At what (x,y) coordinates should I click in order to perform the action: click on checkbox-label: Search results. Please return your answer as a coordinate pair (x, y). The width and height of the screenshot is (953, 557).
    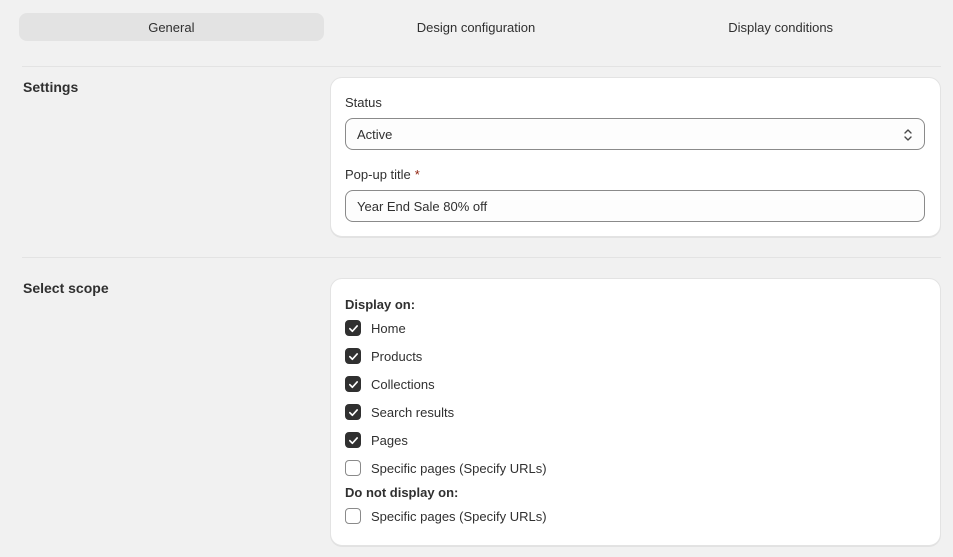
    Looking at the image, I should click on (413, 412).